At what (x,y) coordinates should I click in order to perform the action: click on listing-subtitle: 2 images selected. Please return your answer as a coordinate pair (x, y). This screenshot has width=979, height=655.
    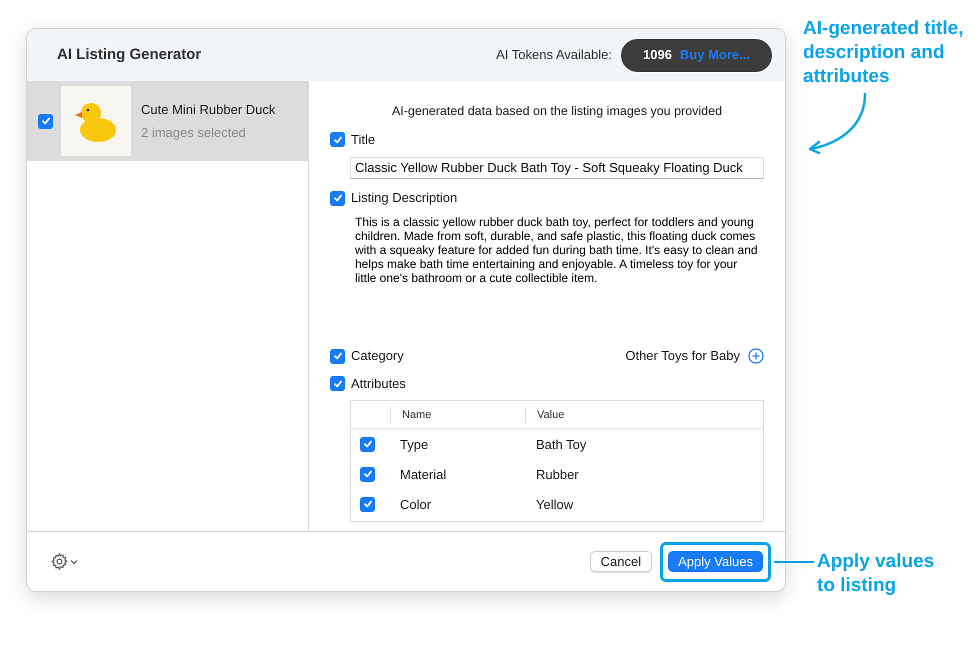
    Looking at the image, I should click on (194, 133).